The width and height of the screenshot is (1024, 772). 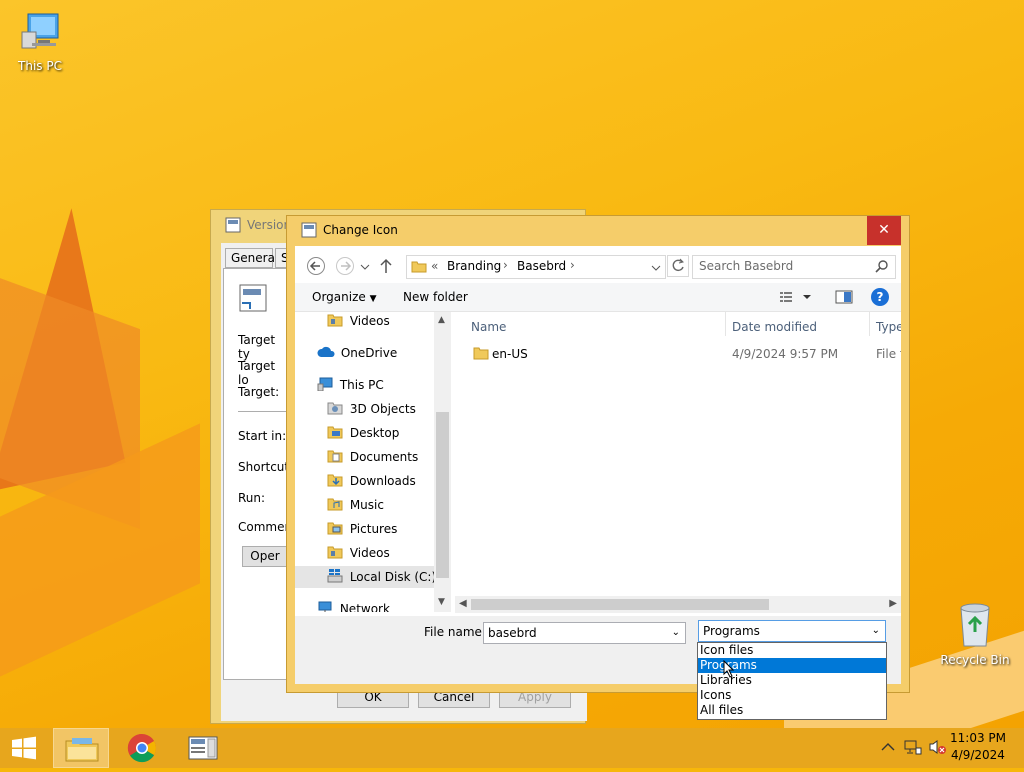 What do you see at coordinates (252, 498) in the screenshot?
I see `field-label: Run:` at bounding box center [252, 498].